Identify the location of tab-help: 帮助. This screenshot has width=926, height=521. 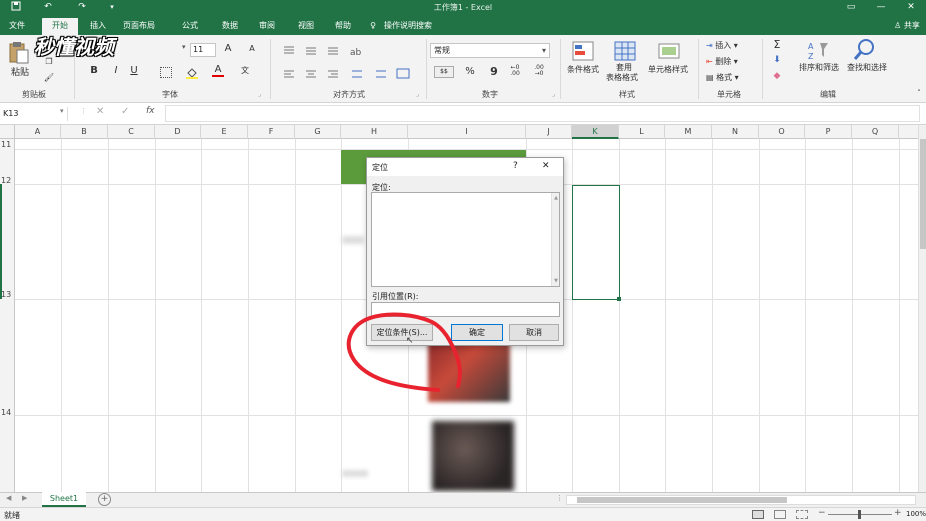
(343, 26).